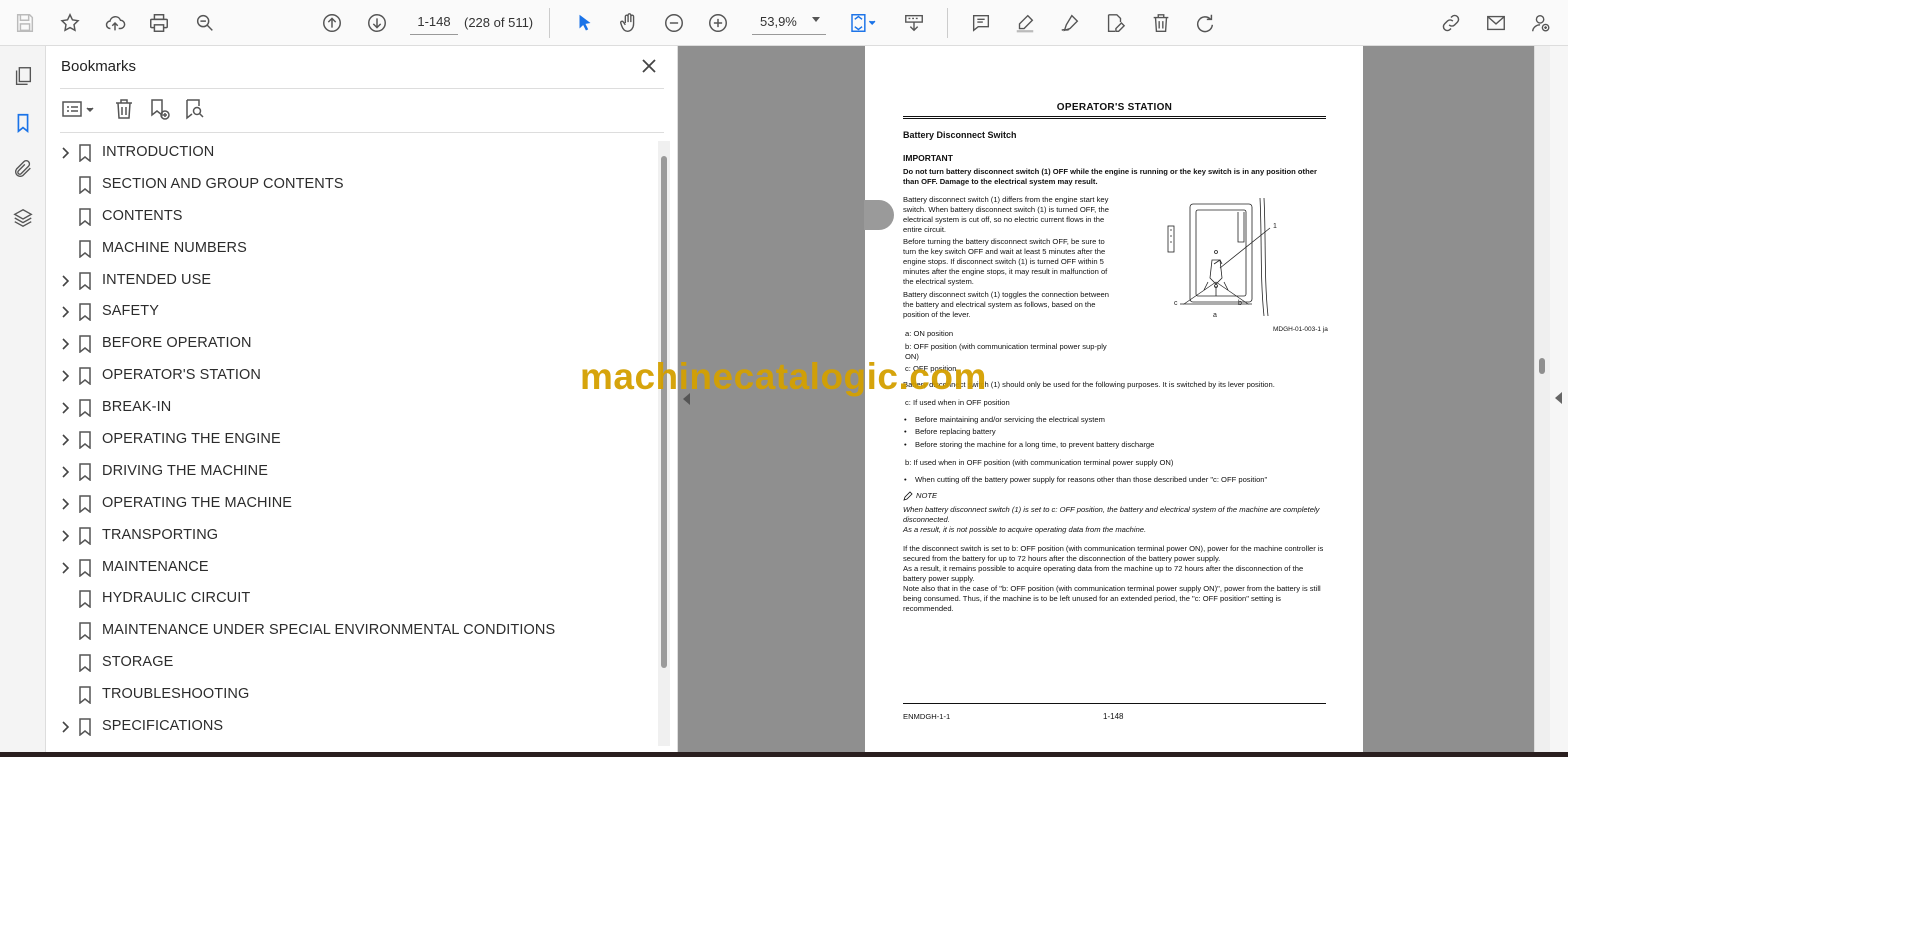 The width and height of the screenshot is (1920, 927). Describe the element at coordinates (1542, 366) in the screenshot. I see `vertical-scrollbar-thumb` at that location.